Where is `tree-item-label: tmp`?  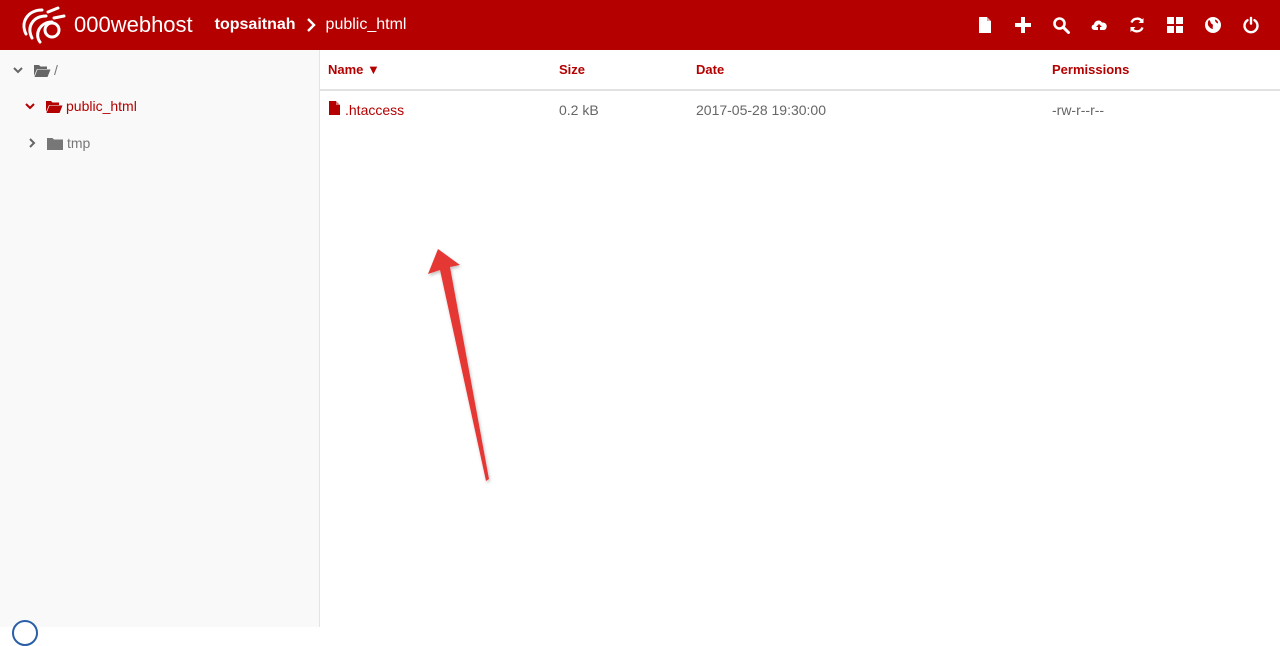
tree-item-label: tmp is located at coordinates (79, 143).